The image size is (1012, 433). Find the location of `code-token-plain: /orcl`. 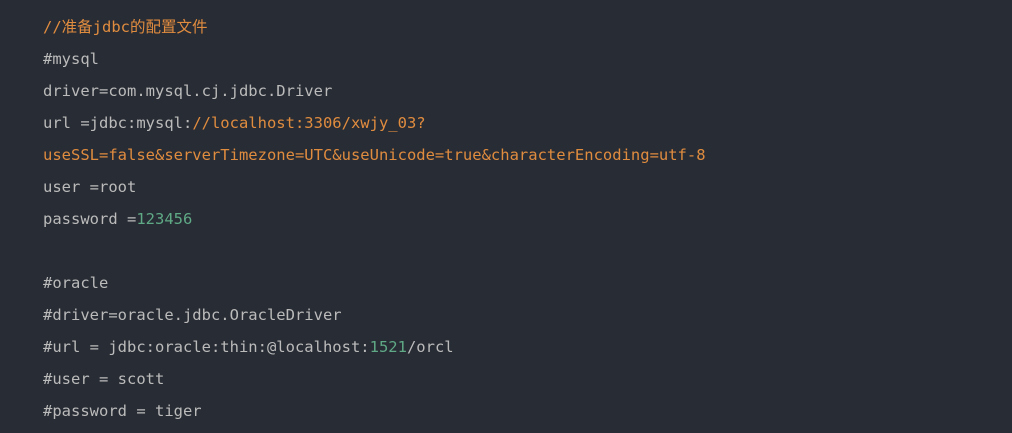

code-token-plain: /orcl is located at coordinates (430, 347).